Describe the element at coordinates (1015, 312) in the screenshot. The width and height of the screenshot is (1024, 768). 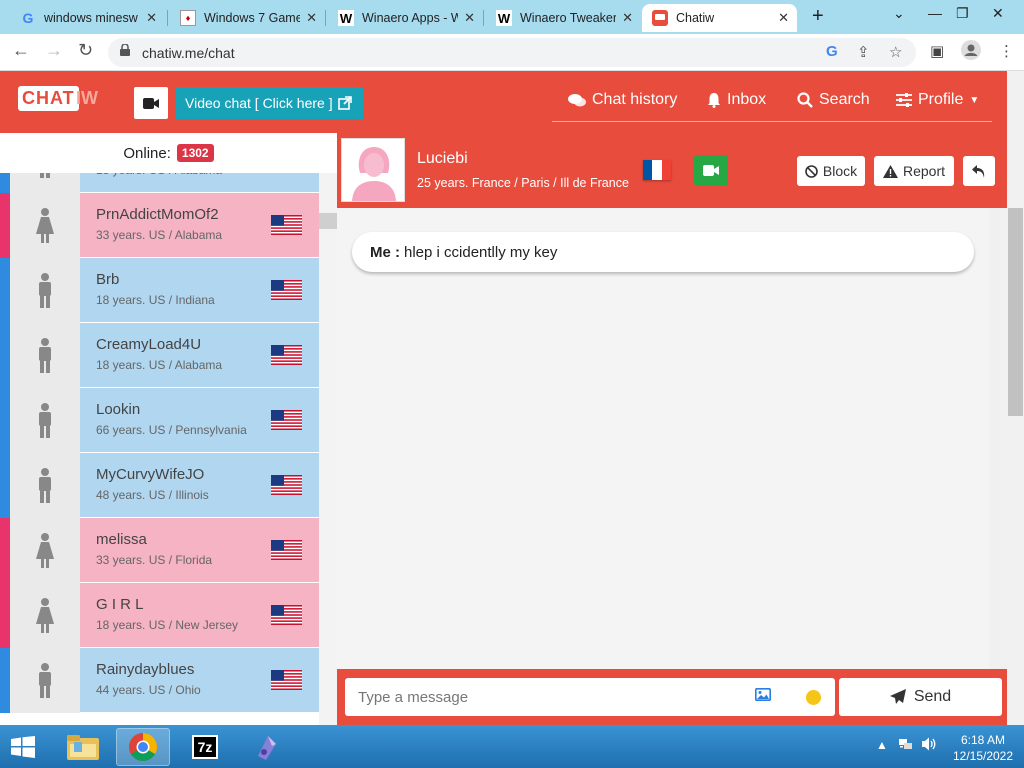
I see `page-scroll-thumb` at that location.